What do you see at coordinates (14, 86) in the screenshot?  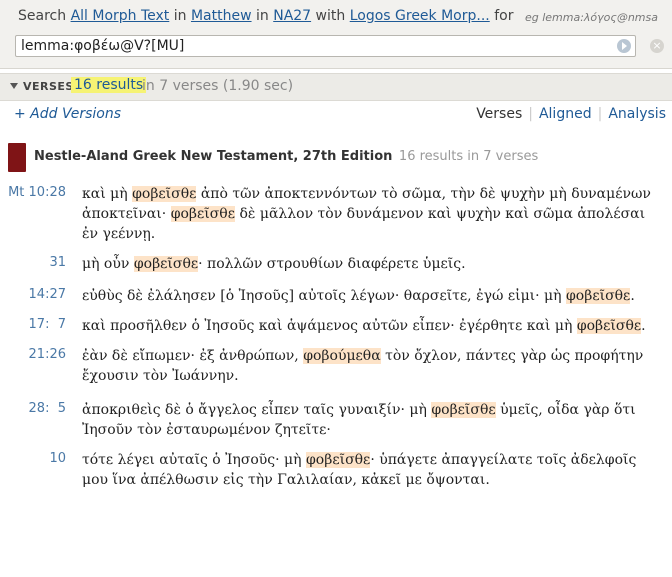 I see `collapse-arrow-icon` at bounding box center [14, 86].